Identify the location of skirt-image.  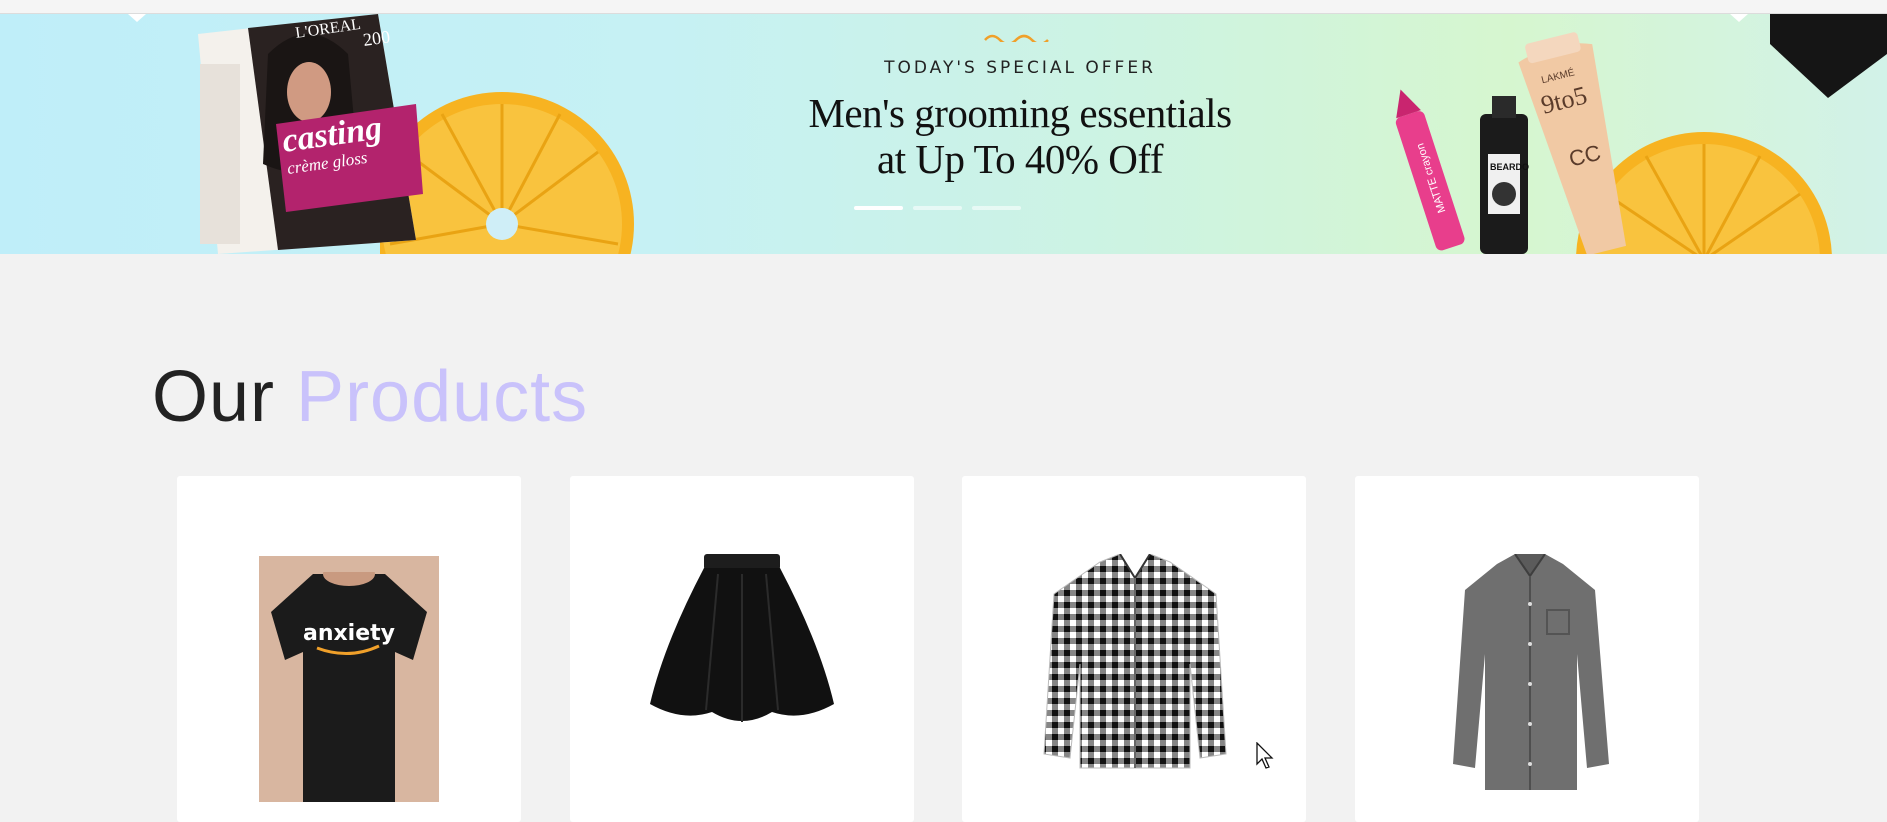
(742, 638).